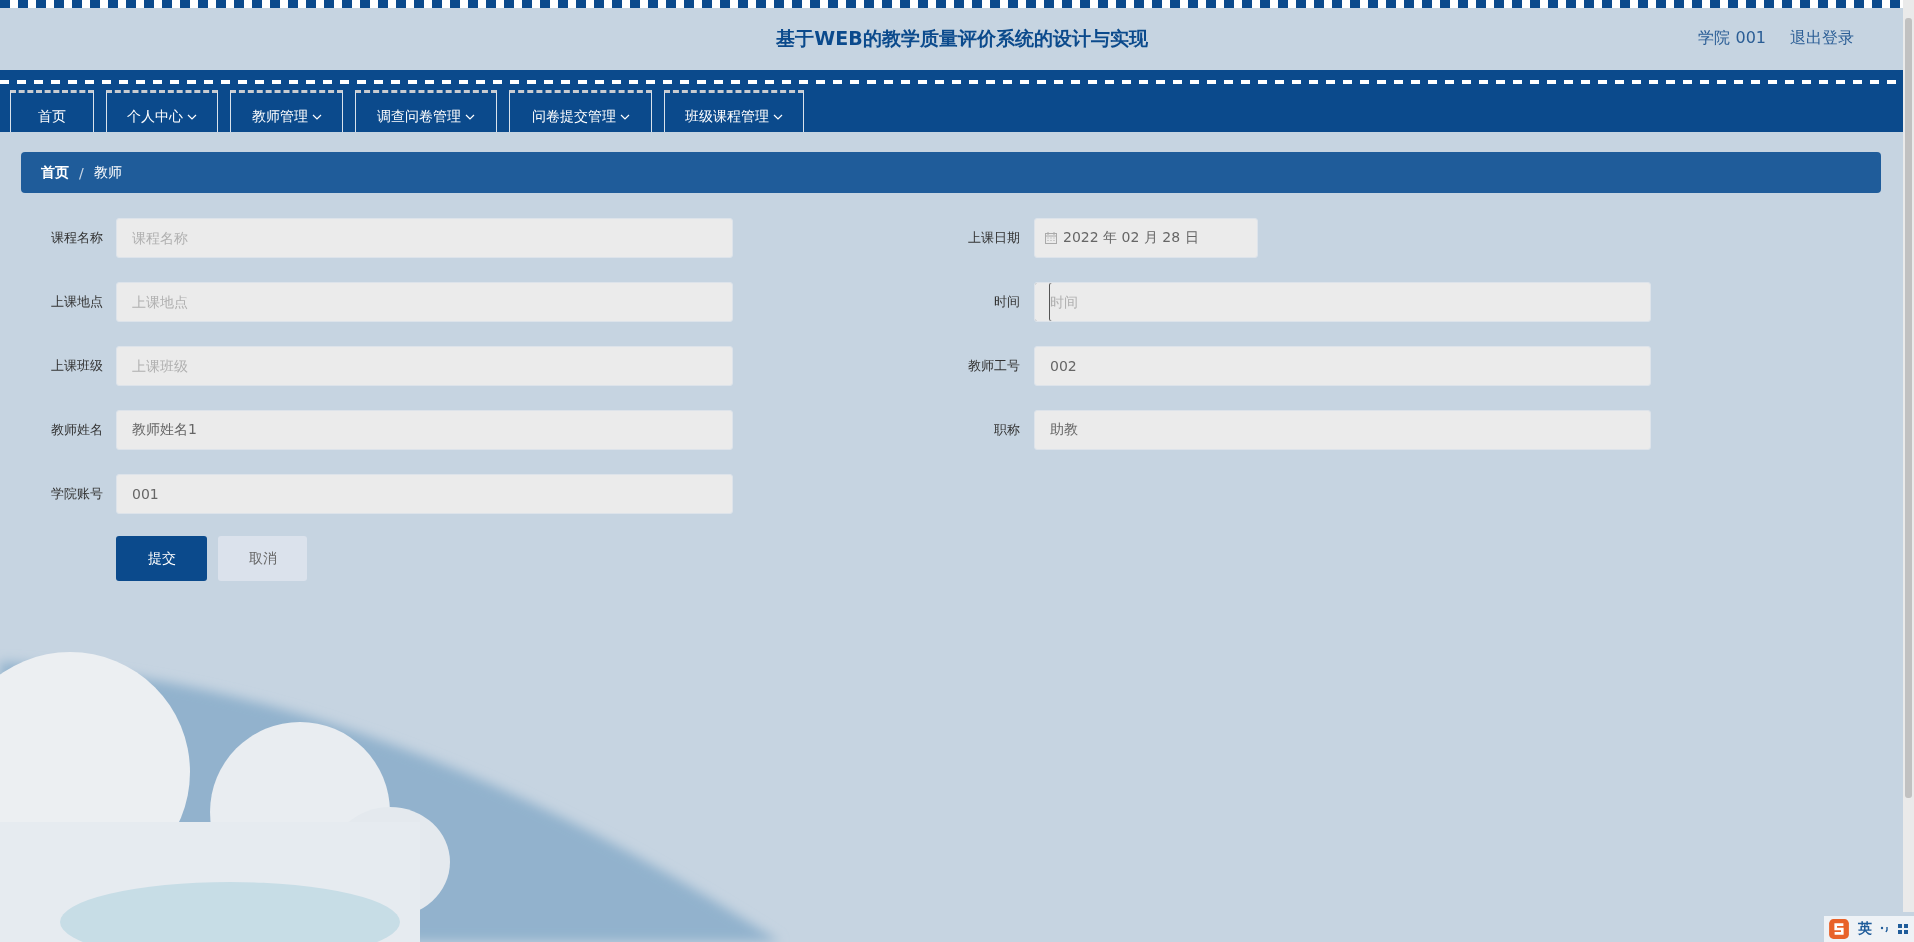 This screenshot has width=1914, height=942. I want to click on field-label: 上课日期, so click(994, 238).